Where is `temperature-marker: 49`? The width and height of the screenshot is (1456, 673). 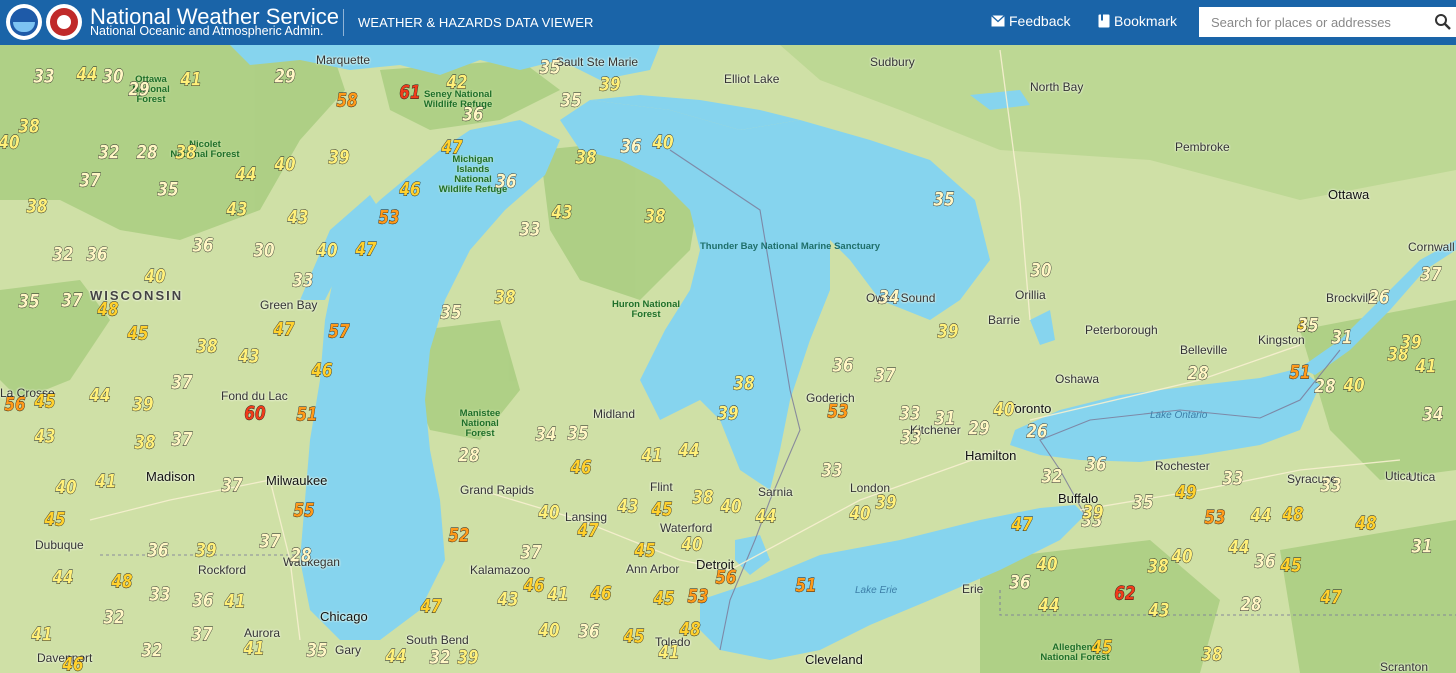
temperature-marker: 49 is located at coordinates (1186, 493).